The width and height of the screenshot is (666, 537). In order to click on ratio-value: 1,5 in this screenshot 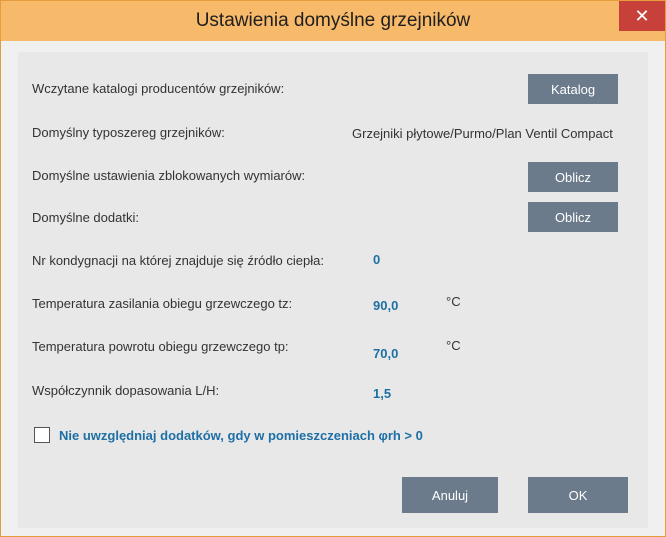, I will do `click(382, 393)`.